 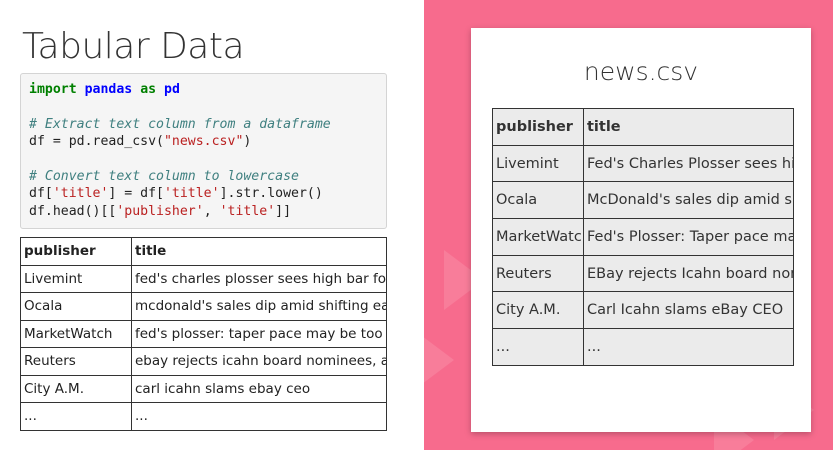 I want to click on table-row: Livemint Fed's Charles Plosser sees high, so click(x=643, y=163).